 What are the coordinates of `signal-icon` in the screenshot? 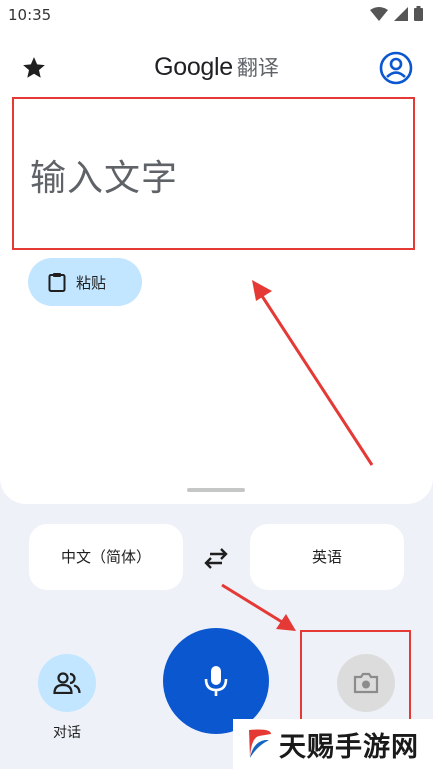 It's located at (401, 13).